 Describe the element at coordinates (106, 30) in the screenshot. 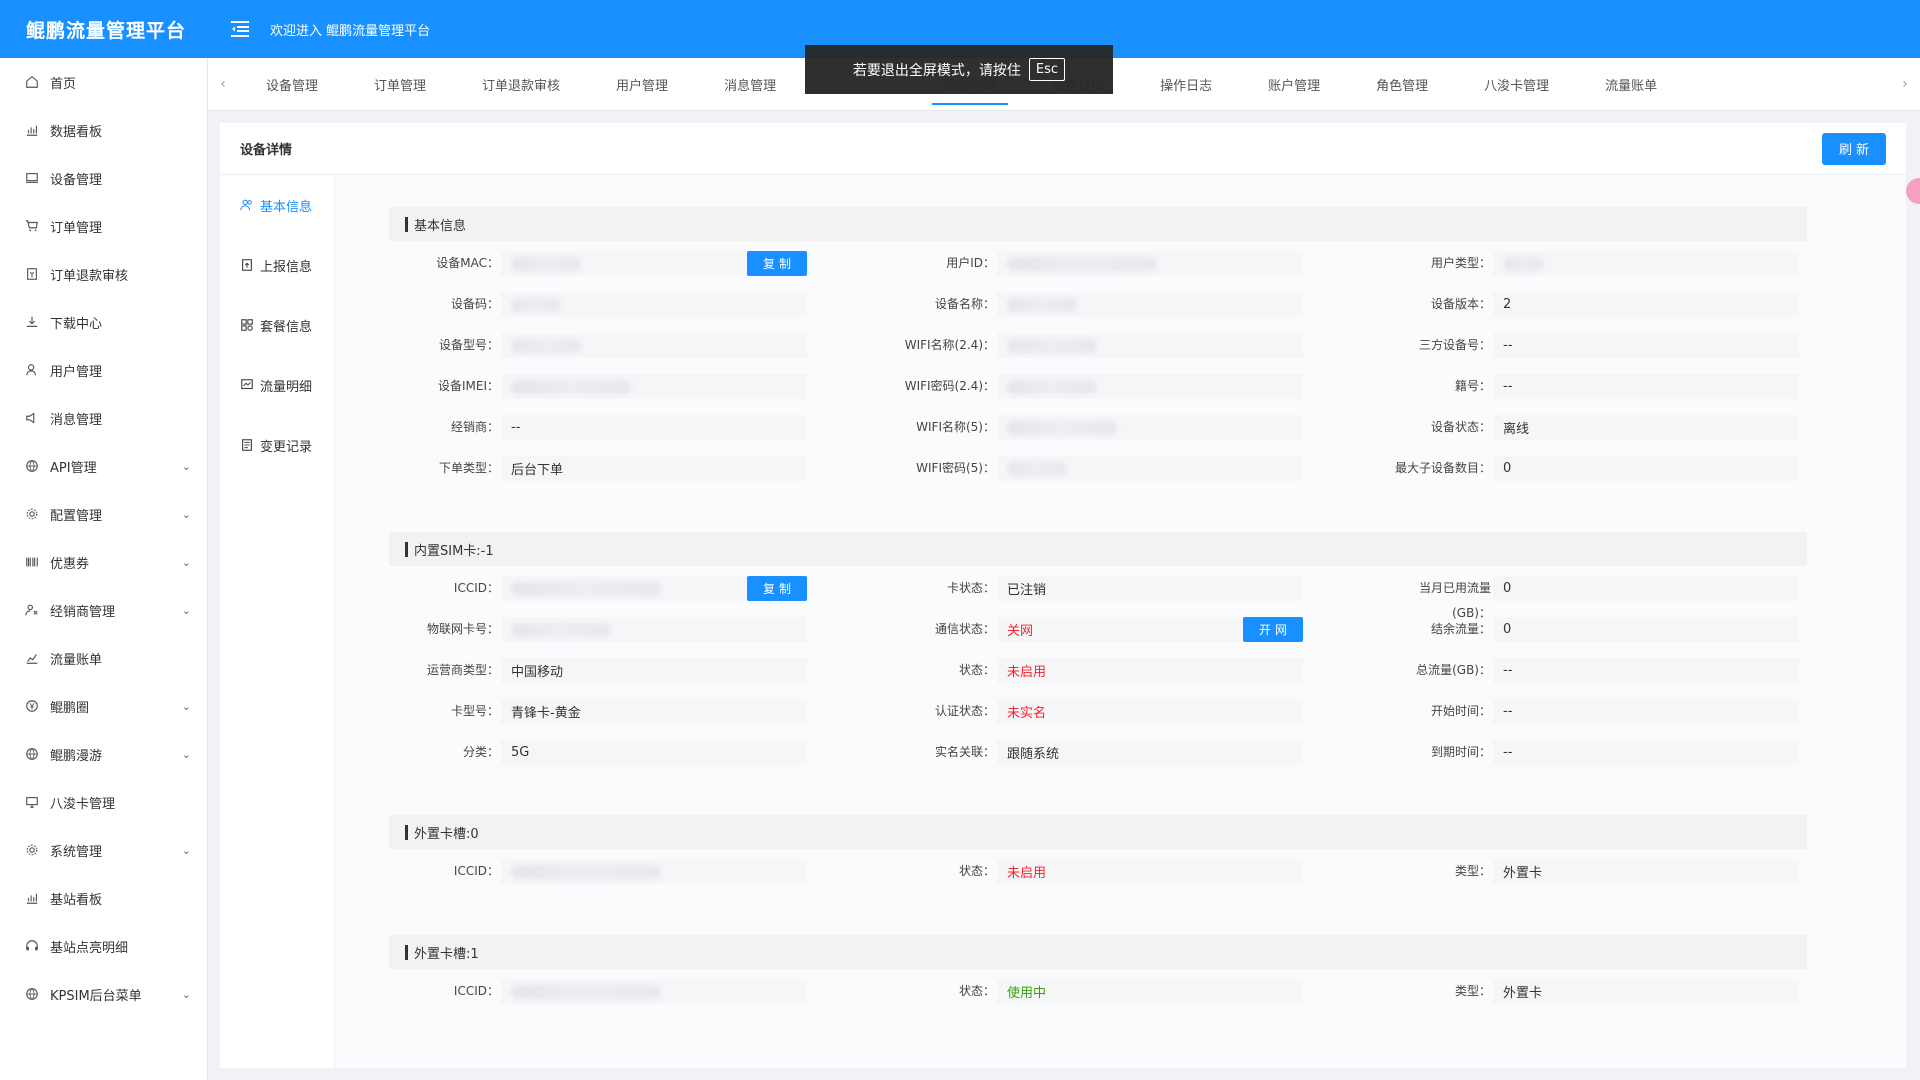

I see `brand-title: 鲲鹏流量管理平台` at that location.